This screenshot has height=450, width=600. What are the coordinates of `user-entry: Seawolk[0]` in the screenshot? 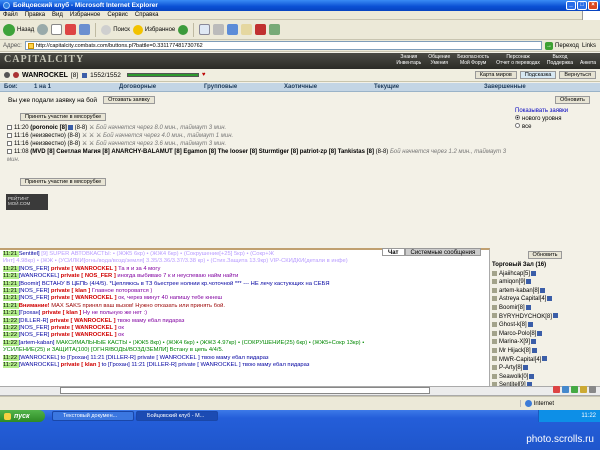 It's located at (545, 377).